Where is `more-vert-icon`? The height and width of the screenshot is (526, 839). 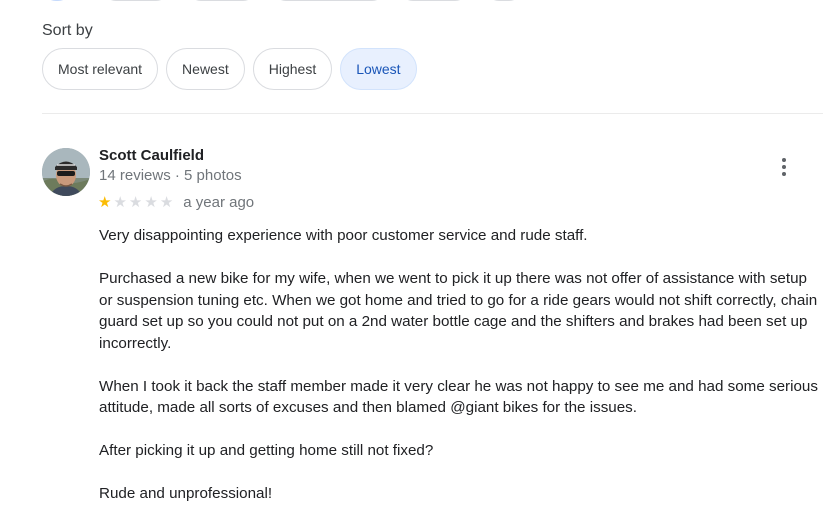
more-vert-icon is located at coordinates (784, 160).